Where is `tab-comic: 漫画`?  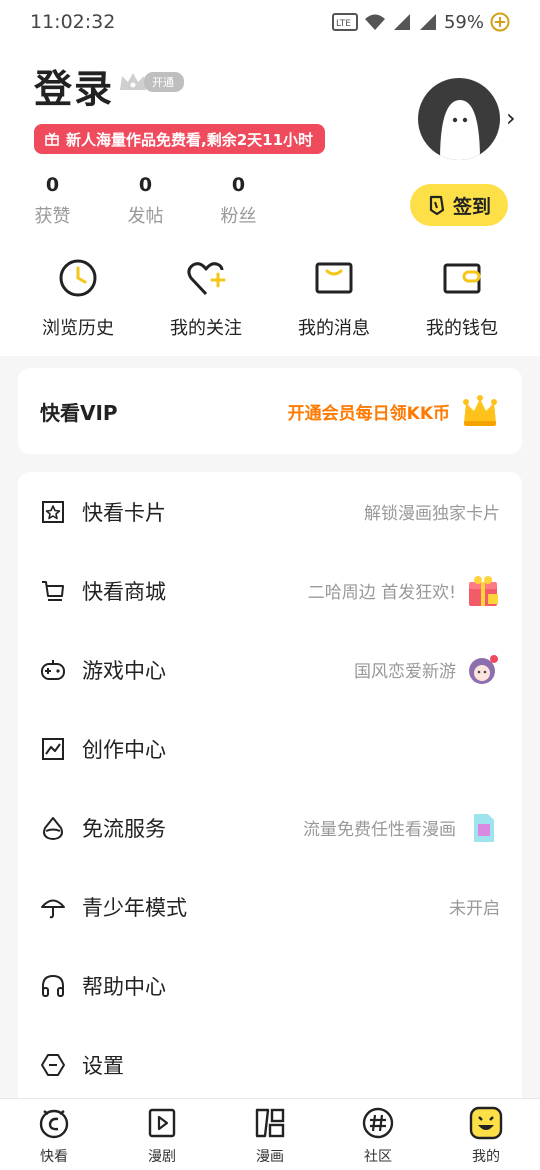
tab-comic: 漫画 is located at coordinates (270, 1134).